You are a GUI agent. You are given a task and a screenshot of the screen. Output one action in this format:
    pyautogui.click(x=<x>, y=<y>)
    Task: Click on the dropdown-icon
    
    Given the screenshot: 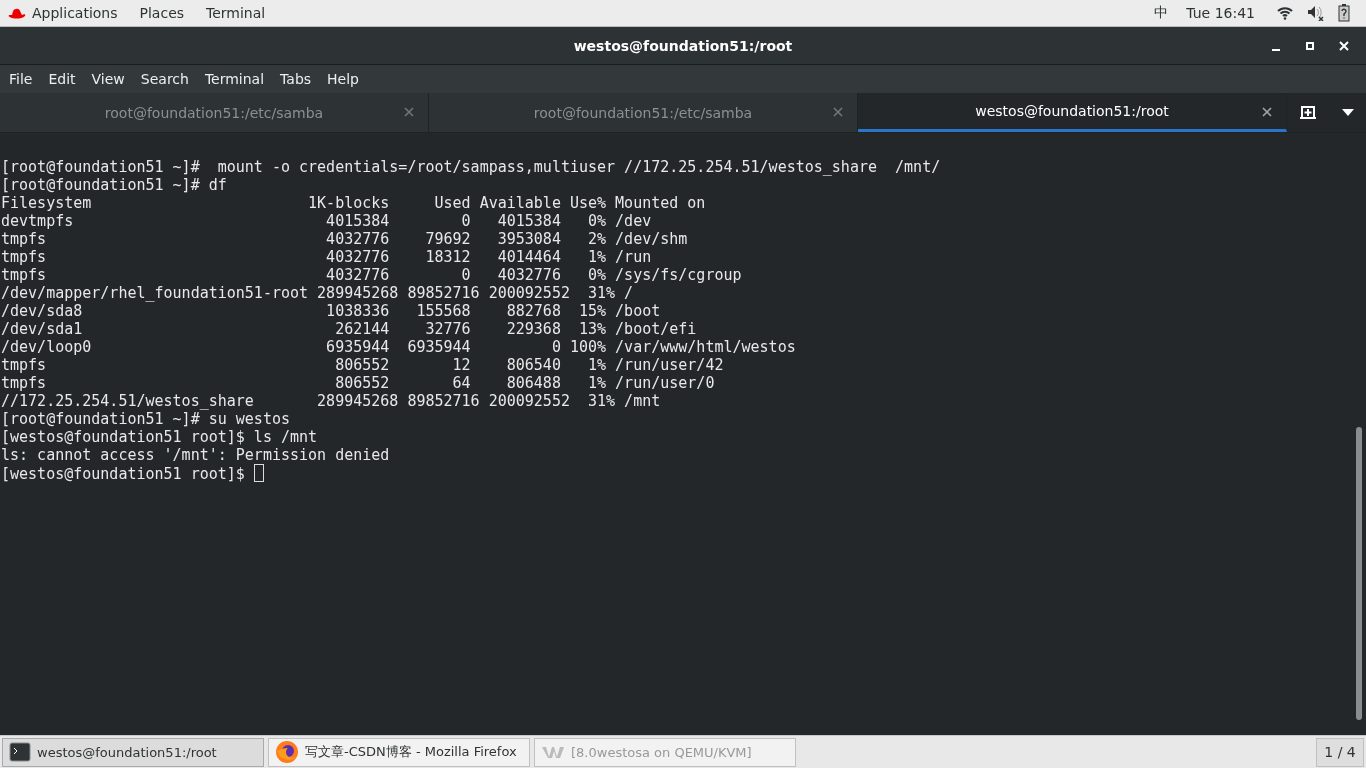 What is the action you would take?
    pyautogui.click(x=1347, y=112)
    